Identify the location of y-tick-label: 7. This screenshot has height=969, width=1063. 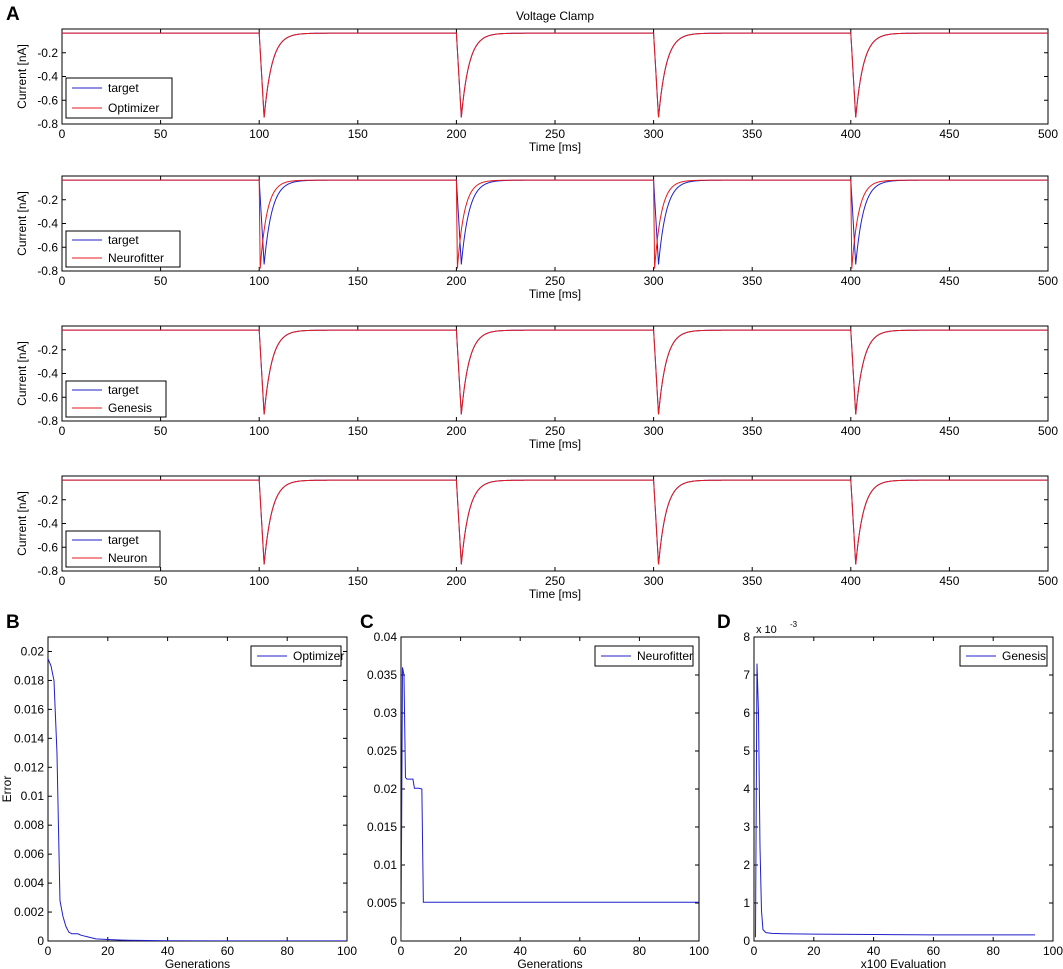
(746, 675).